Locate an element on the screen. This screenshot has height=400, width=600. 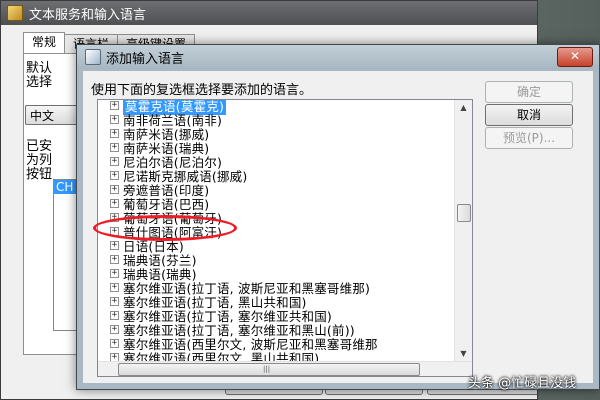
ok-button: 确定 is located at coordinates (529, 92).